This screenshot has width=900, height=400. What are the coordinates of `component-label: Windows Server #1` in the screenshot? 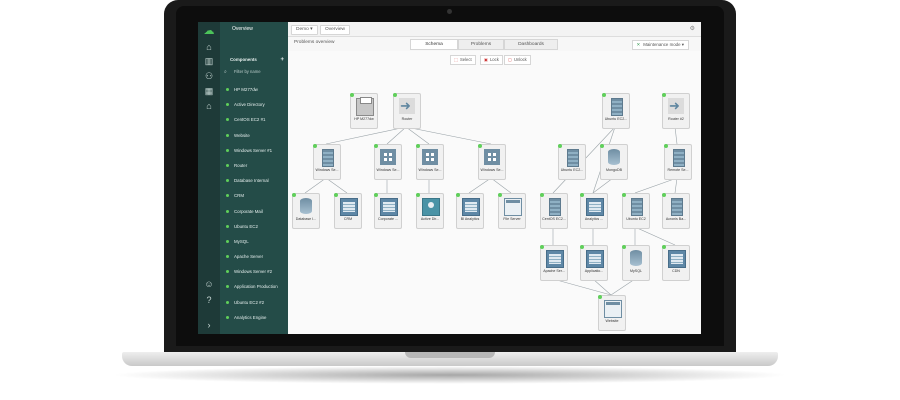 It's located at (253, 150).